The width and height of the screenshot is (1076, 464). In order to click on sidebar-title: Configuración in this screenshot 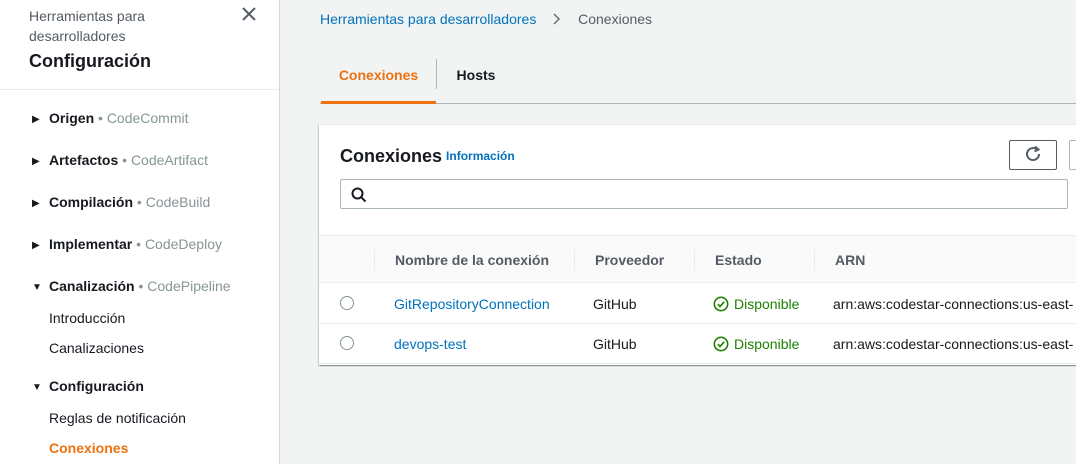, I will do `click(90, 61)`.